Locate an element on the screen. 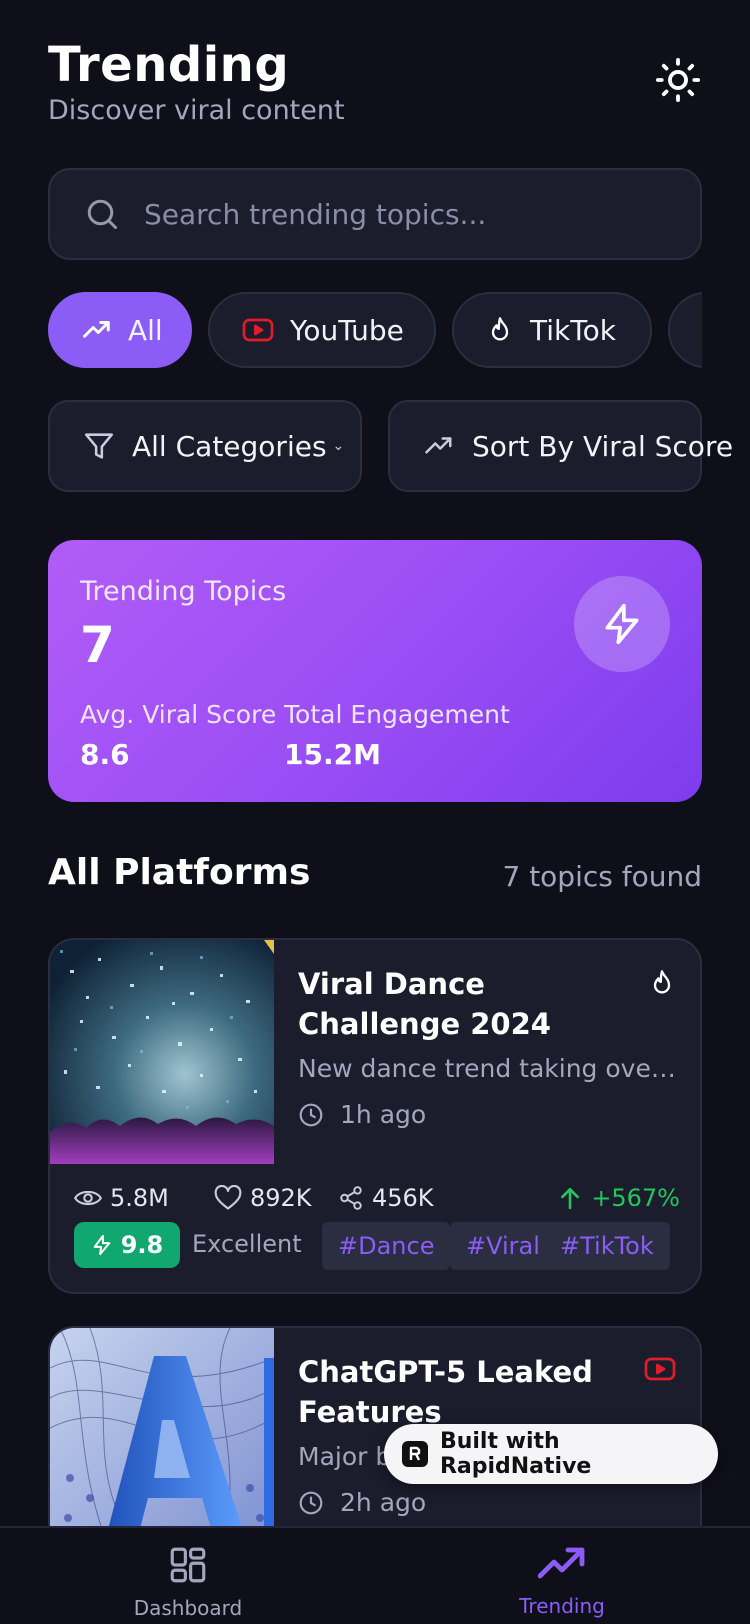 The width and height of the screenshot is (750, 1624). section-title: All Platforms is located at coordinates (179, 872).